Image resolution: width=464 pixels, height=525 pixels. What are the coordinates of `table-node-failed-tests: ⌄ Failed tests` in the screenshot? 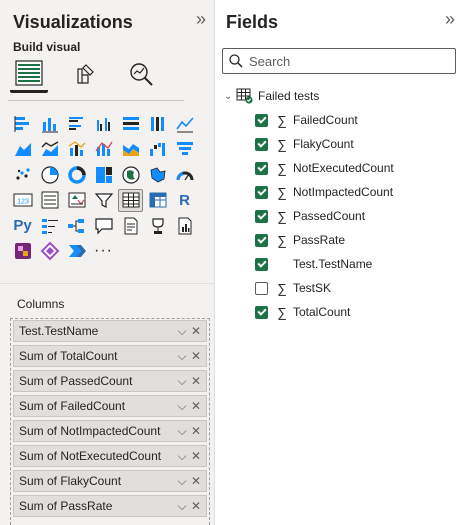 It's located at (271, 96).